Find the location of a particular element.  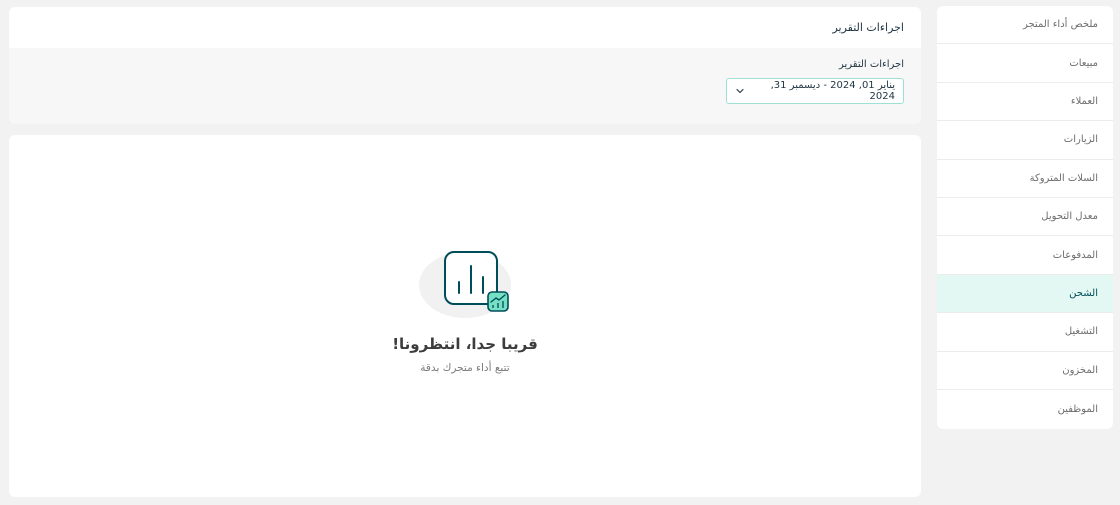

sidebar-item-label: المخزون is located at coordinates (1080, 370).